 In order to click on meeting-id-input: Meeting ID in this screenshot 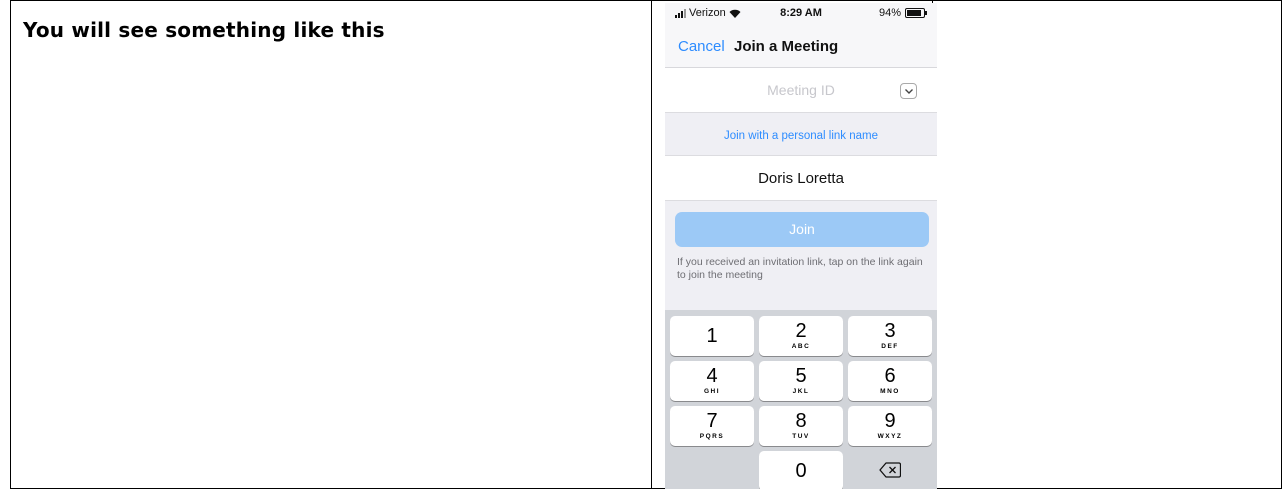, I will do `click(801, 90)`.